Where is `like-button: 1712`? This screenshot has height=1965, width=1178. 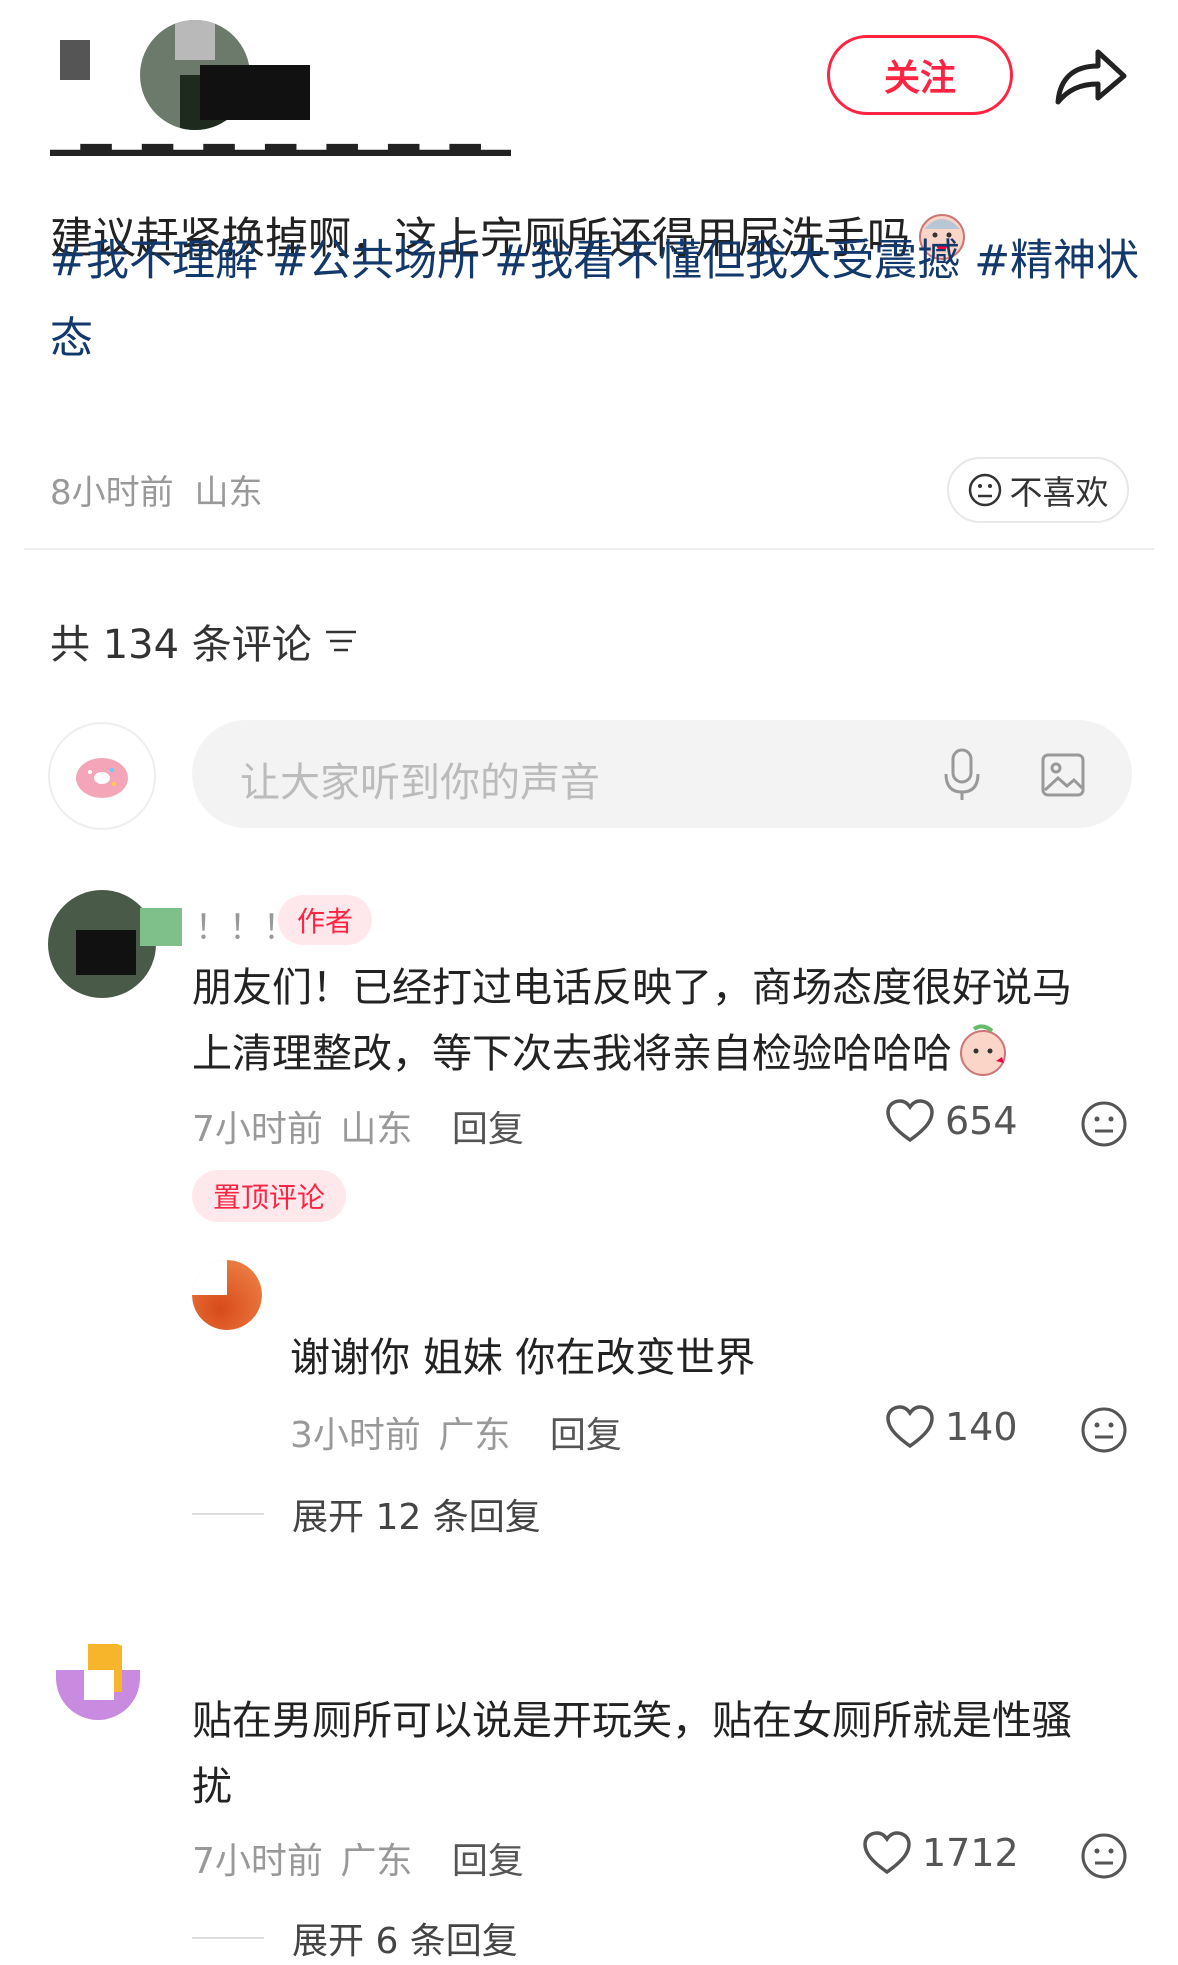
like-button: 1712 is located at coordinates (940, 1853).